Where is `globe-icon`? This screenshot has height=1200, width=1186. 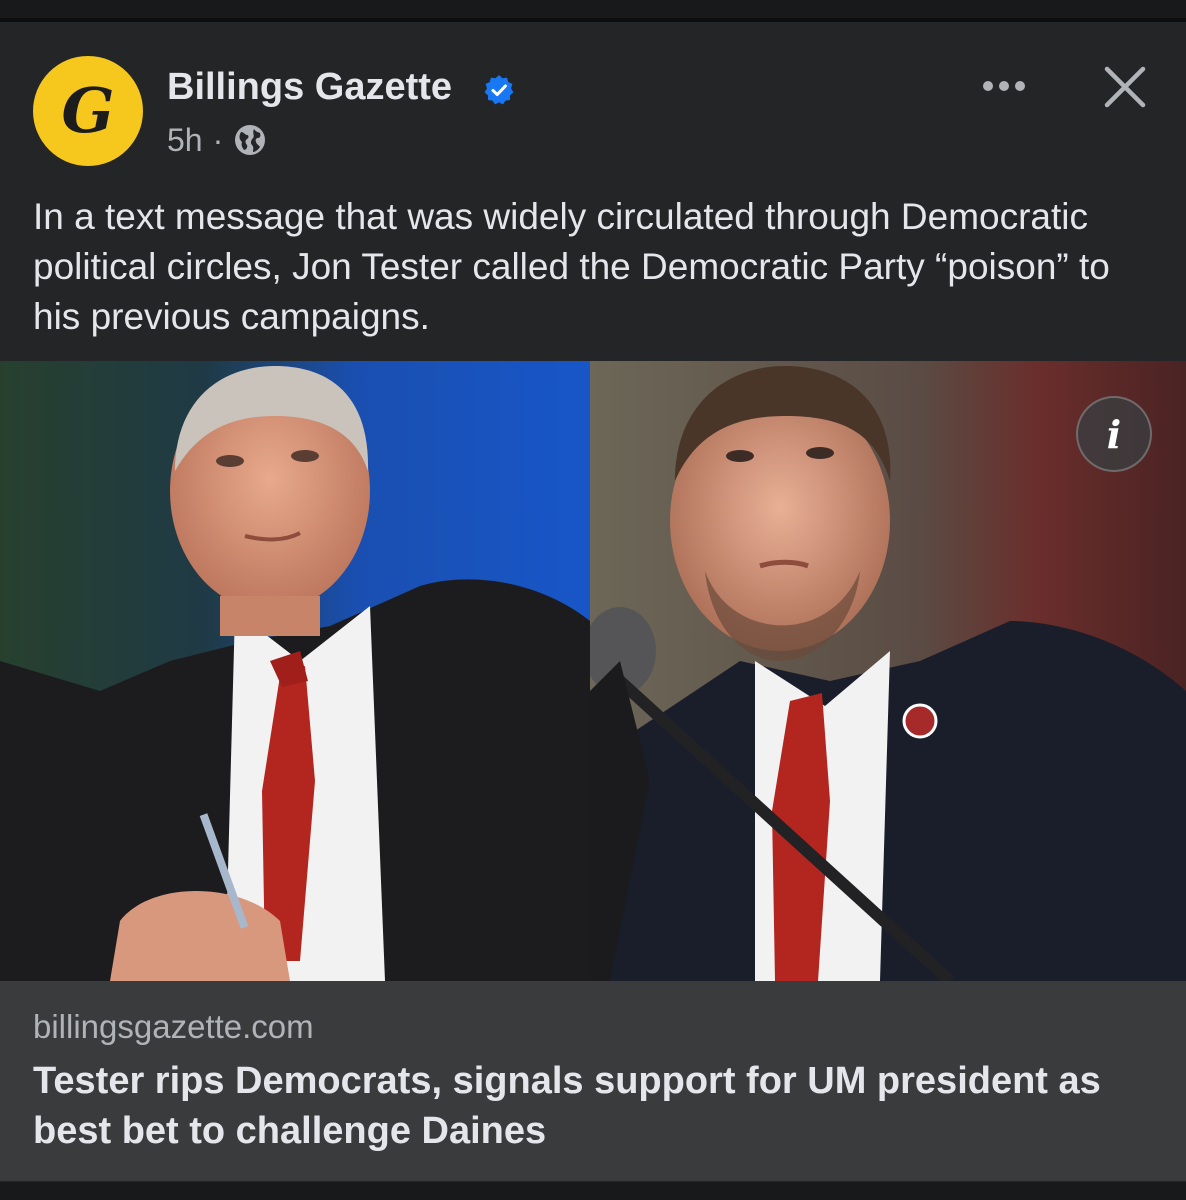
globe-icon is located at coordinates (250, 140).